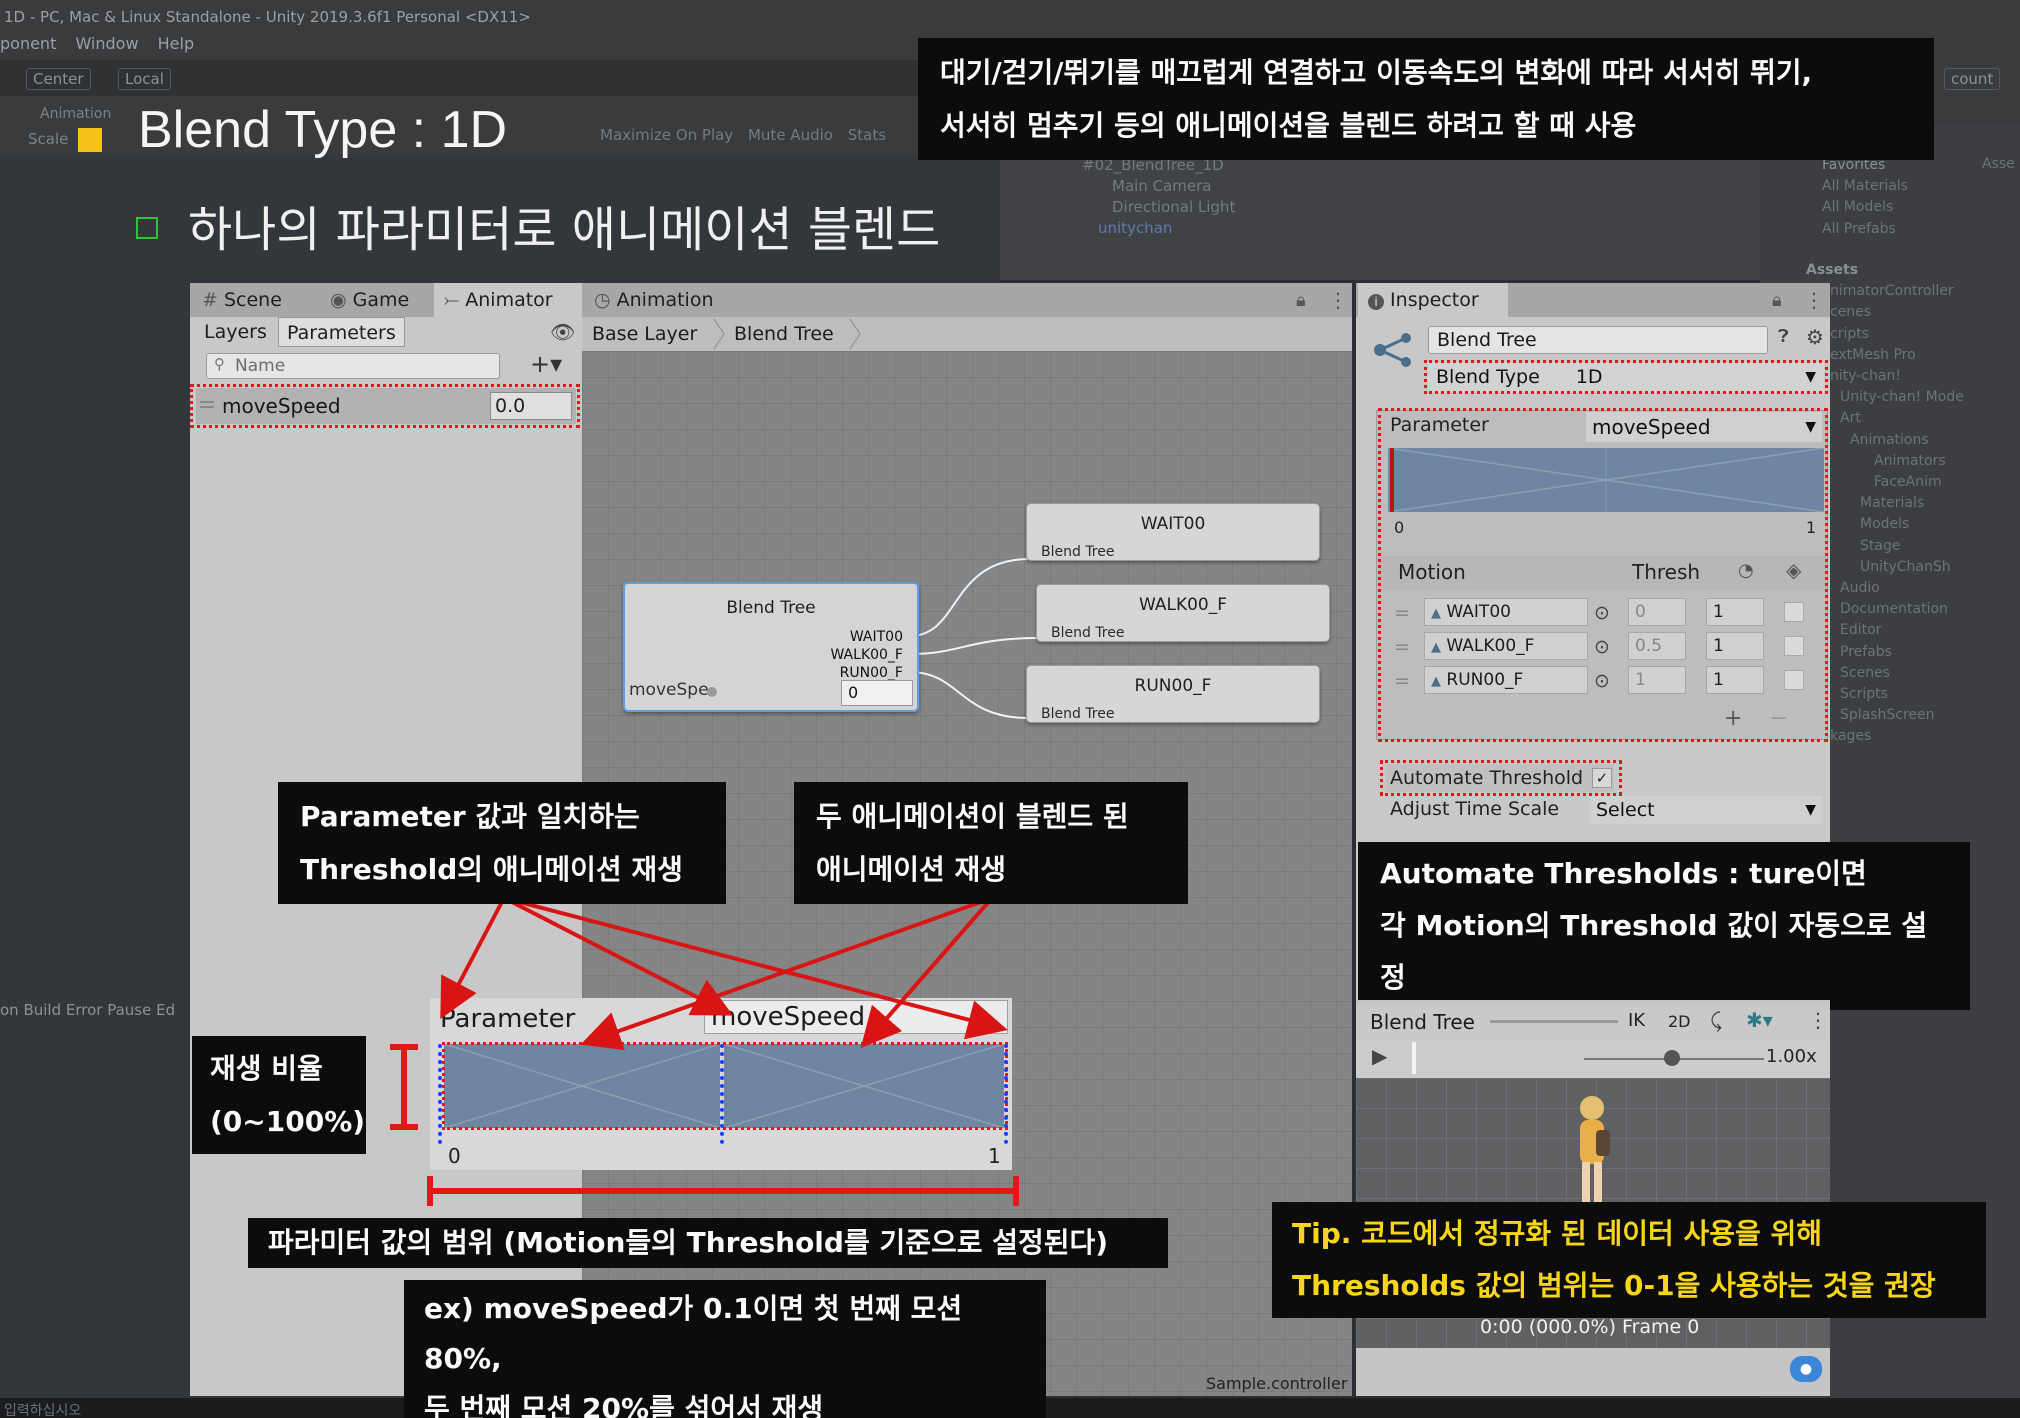 The height and width of the screenshot is (1418, 2020). I want to click on pivot-icon: ⤹, so click(1716, 1020).